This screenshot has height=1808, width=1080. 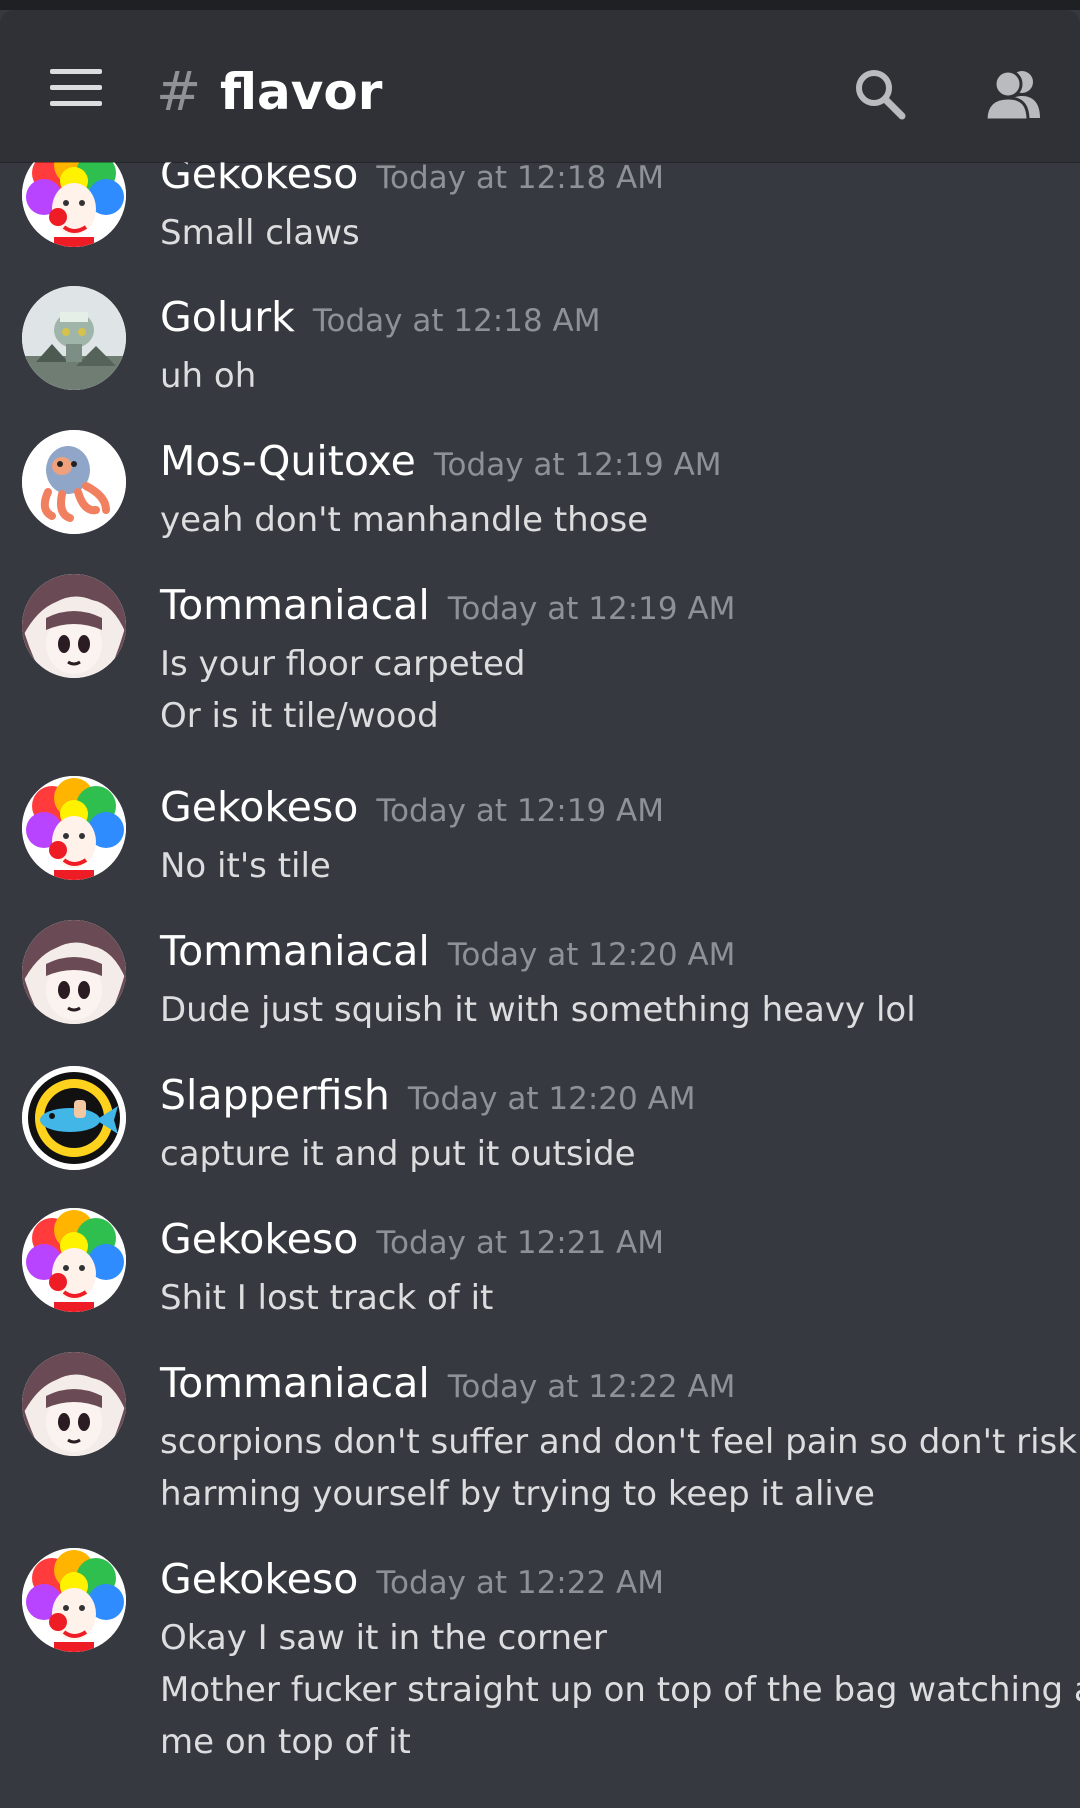 What do you see at coordinates (245, 866) in the screenshot?
I see `message-text: No it's tile` at bounding box center [245, 866].